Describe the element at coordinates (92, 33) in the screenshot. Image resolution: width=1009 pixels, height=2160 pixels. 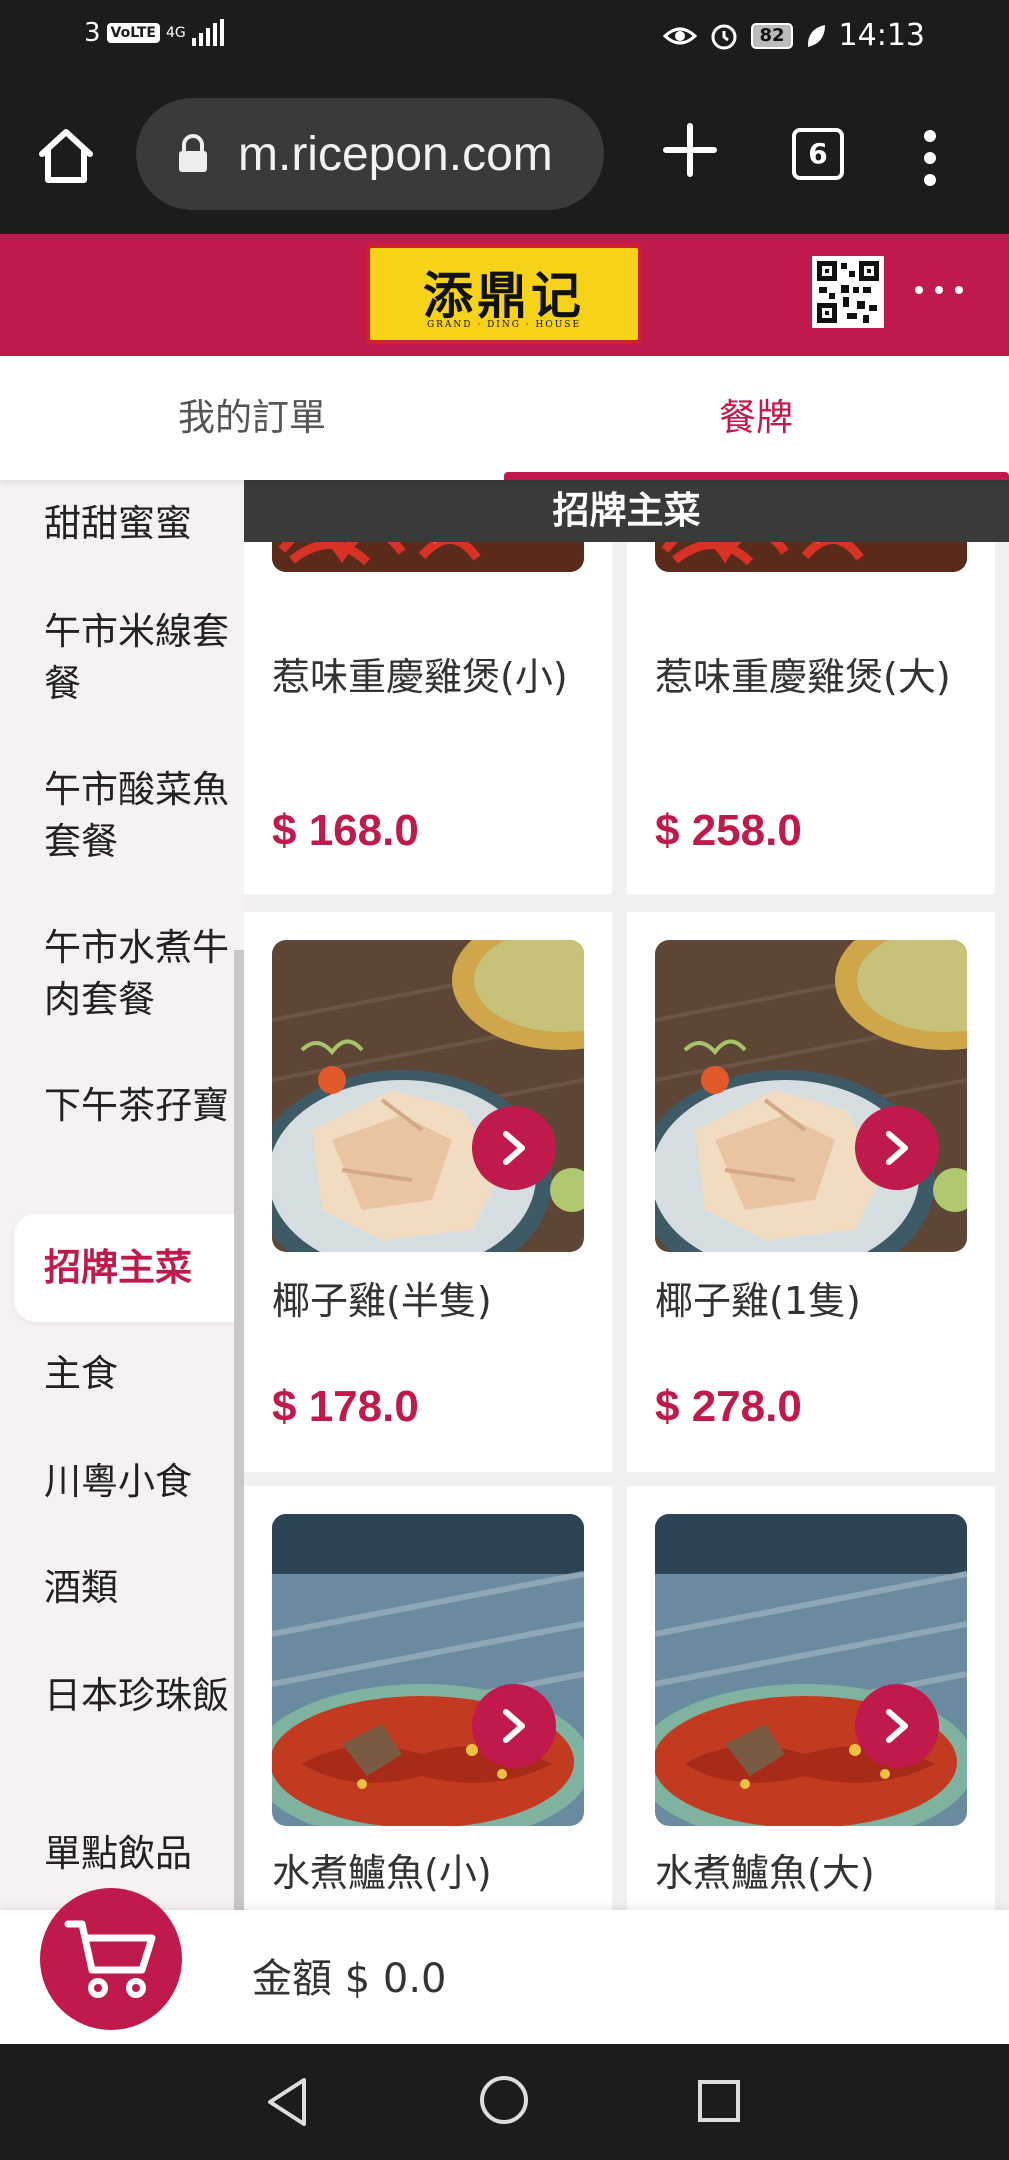
I see `carrier-label: 3` at that location.